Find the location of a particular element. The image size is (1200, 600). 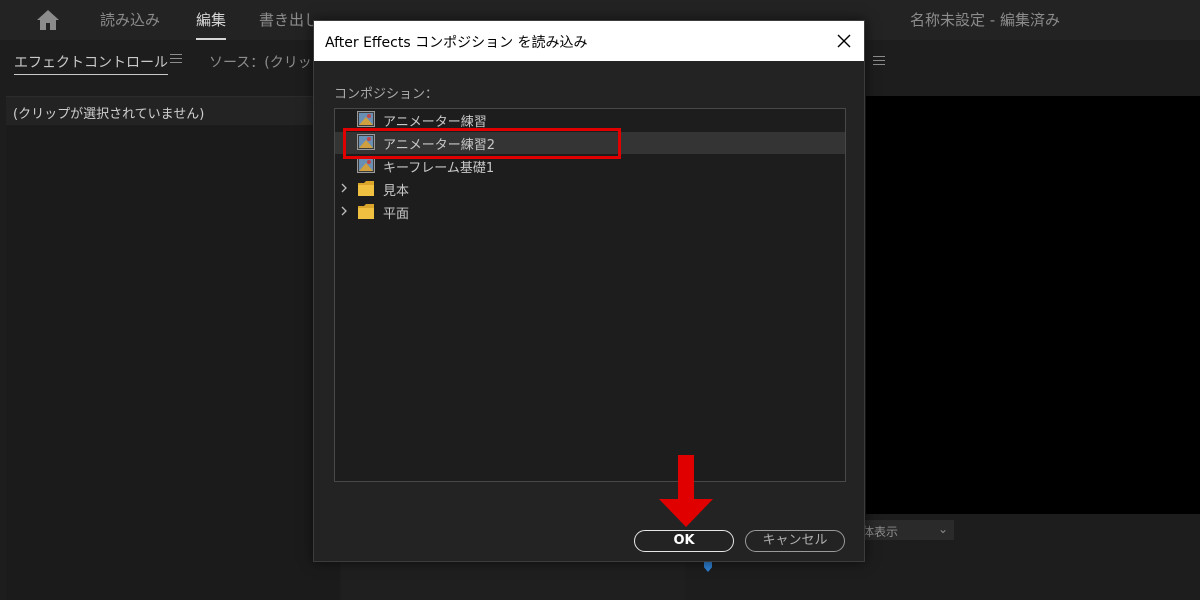

effect-panel-header: エフェクトコントロール ソース：(クリップ is located at coordinates (170, 61).